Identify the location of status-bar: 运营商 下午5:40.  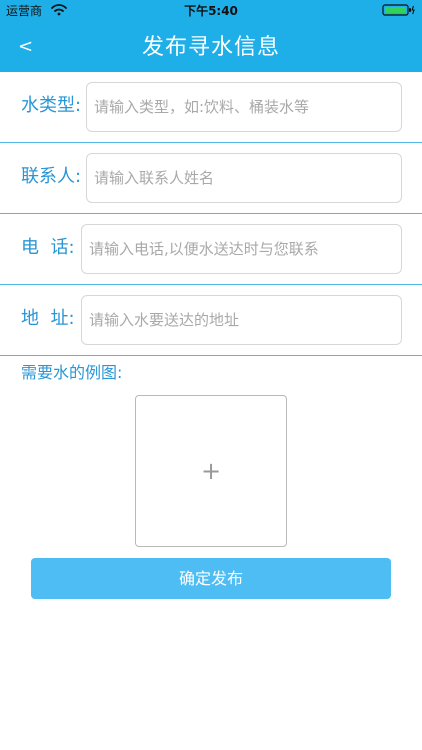
(211, 11).